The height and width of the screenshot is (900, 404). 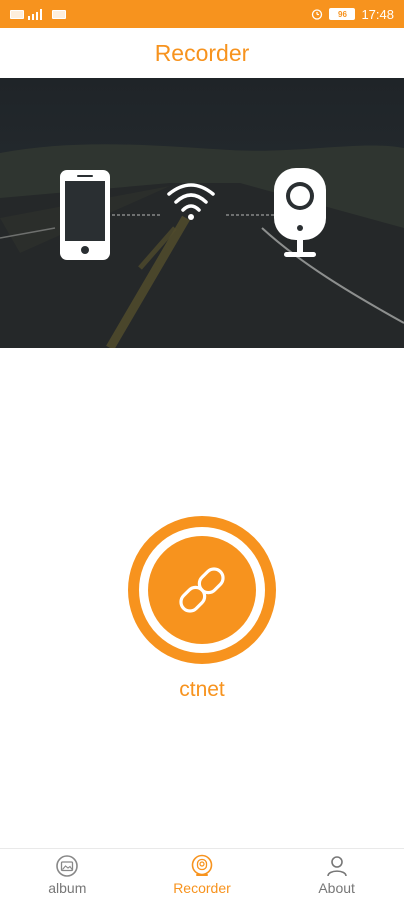 What do you see at coordinates (377, 14) in the screenshot?
I see `status-time: 17:48` at bounding box center [377, 14].